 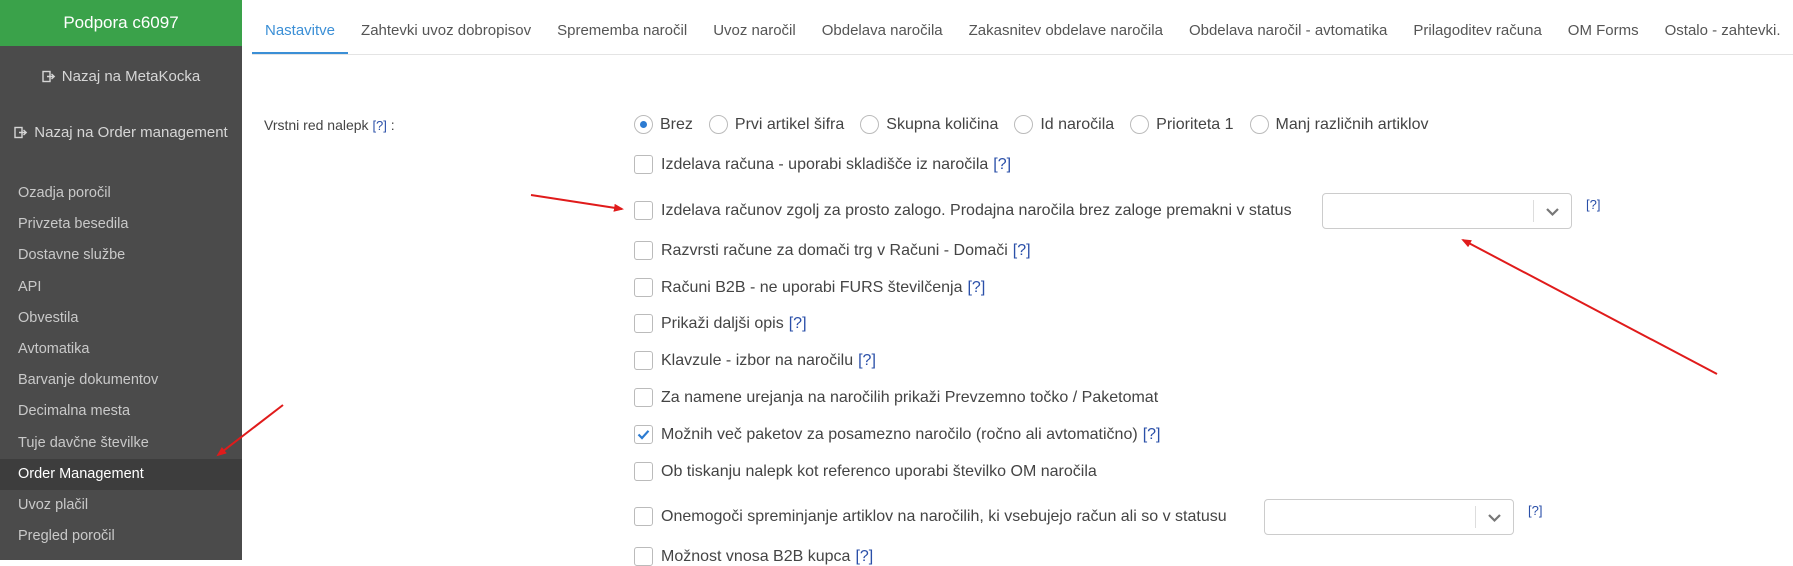 I want to click on option-label: Računi B2B - ne uporabi FURS številčenja, so click(x=812, y=287).